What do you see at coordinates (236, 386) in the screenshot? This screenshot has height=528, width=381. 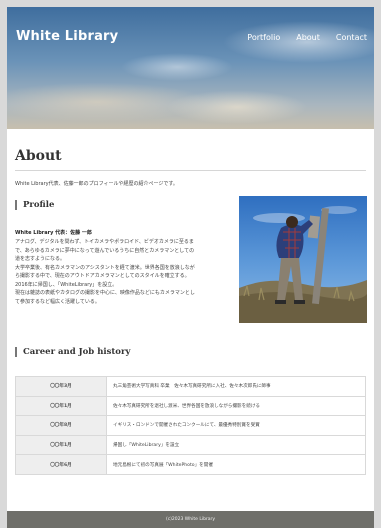 I see `career-description: 丸三角芸術大学写真科 卒業 佐々木写真研究所に入社、佐々木次郎氏に師事` at bounding box center [236, 386].